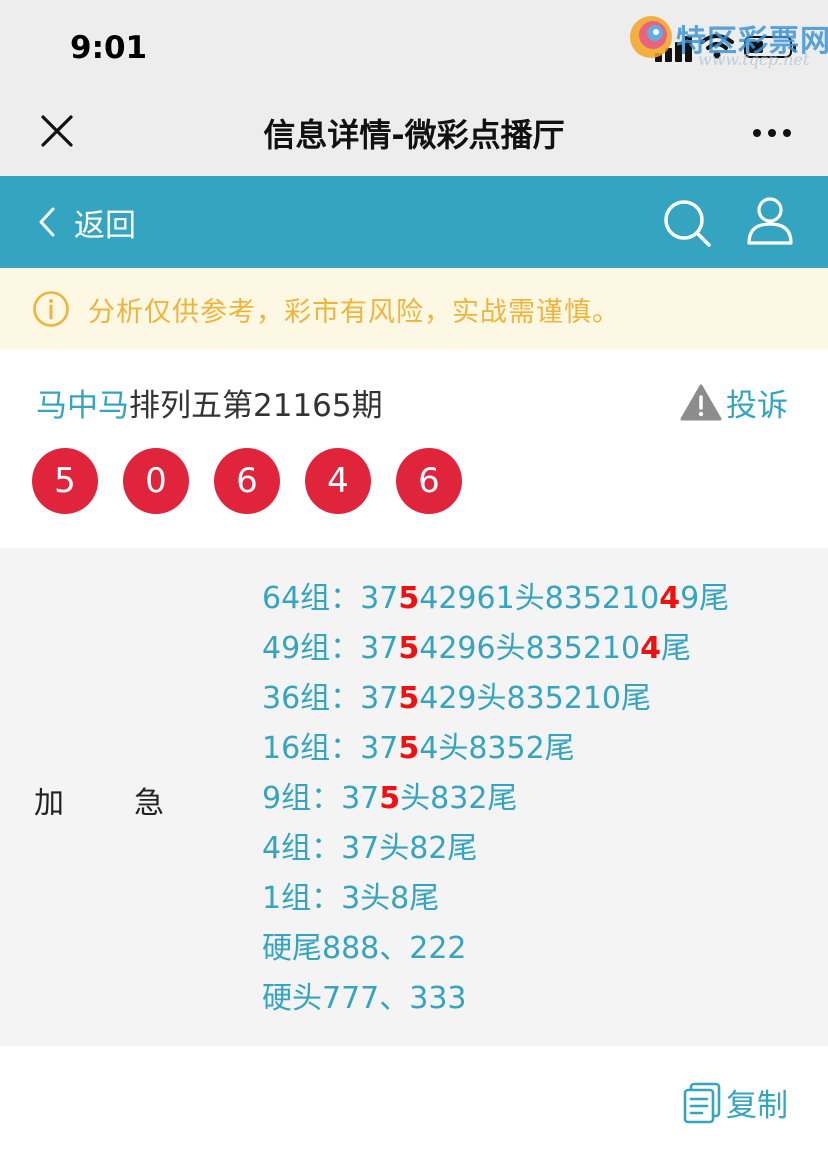  Describe the element at coordinates (351, 898) in the screenshot. I see `prediction-line: 1组：3头8尾` at that location.